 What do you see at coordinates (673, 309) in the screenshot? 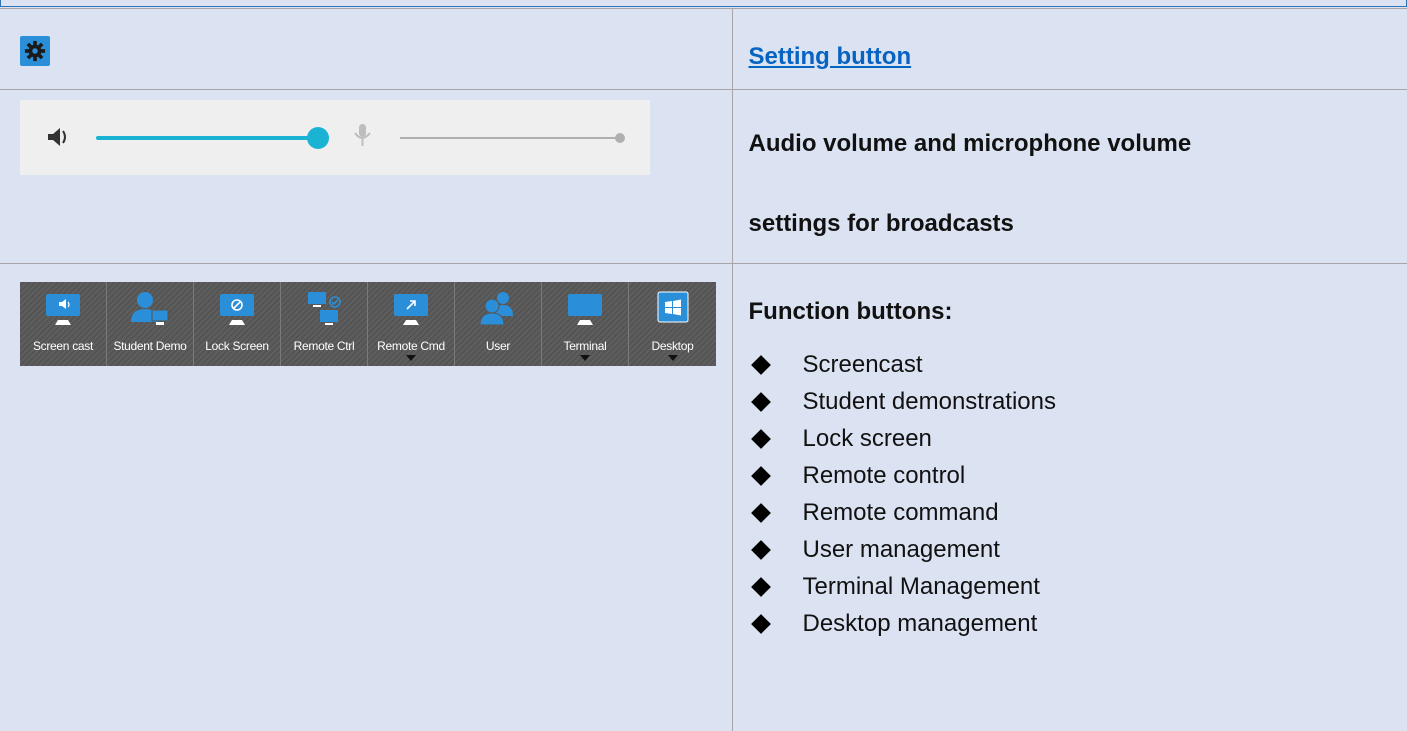
I see `desktop-icon` at bounding box center [673, 309].